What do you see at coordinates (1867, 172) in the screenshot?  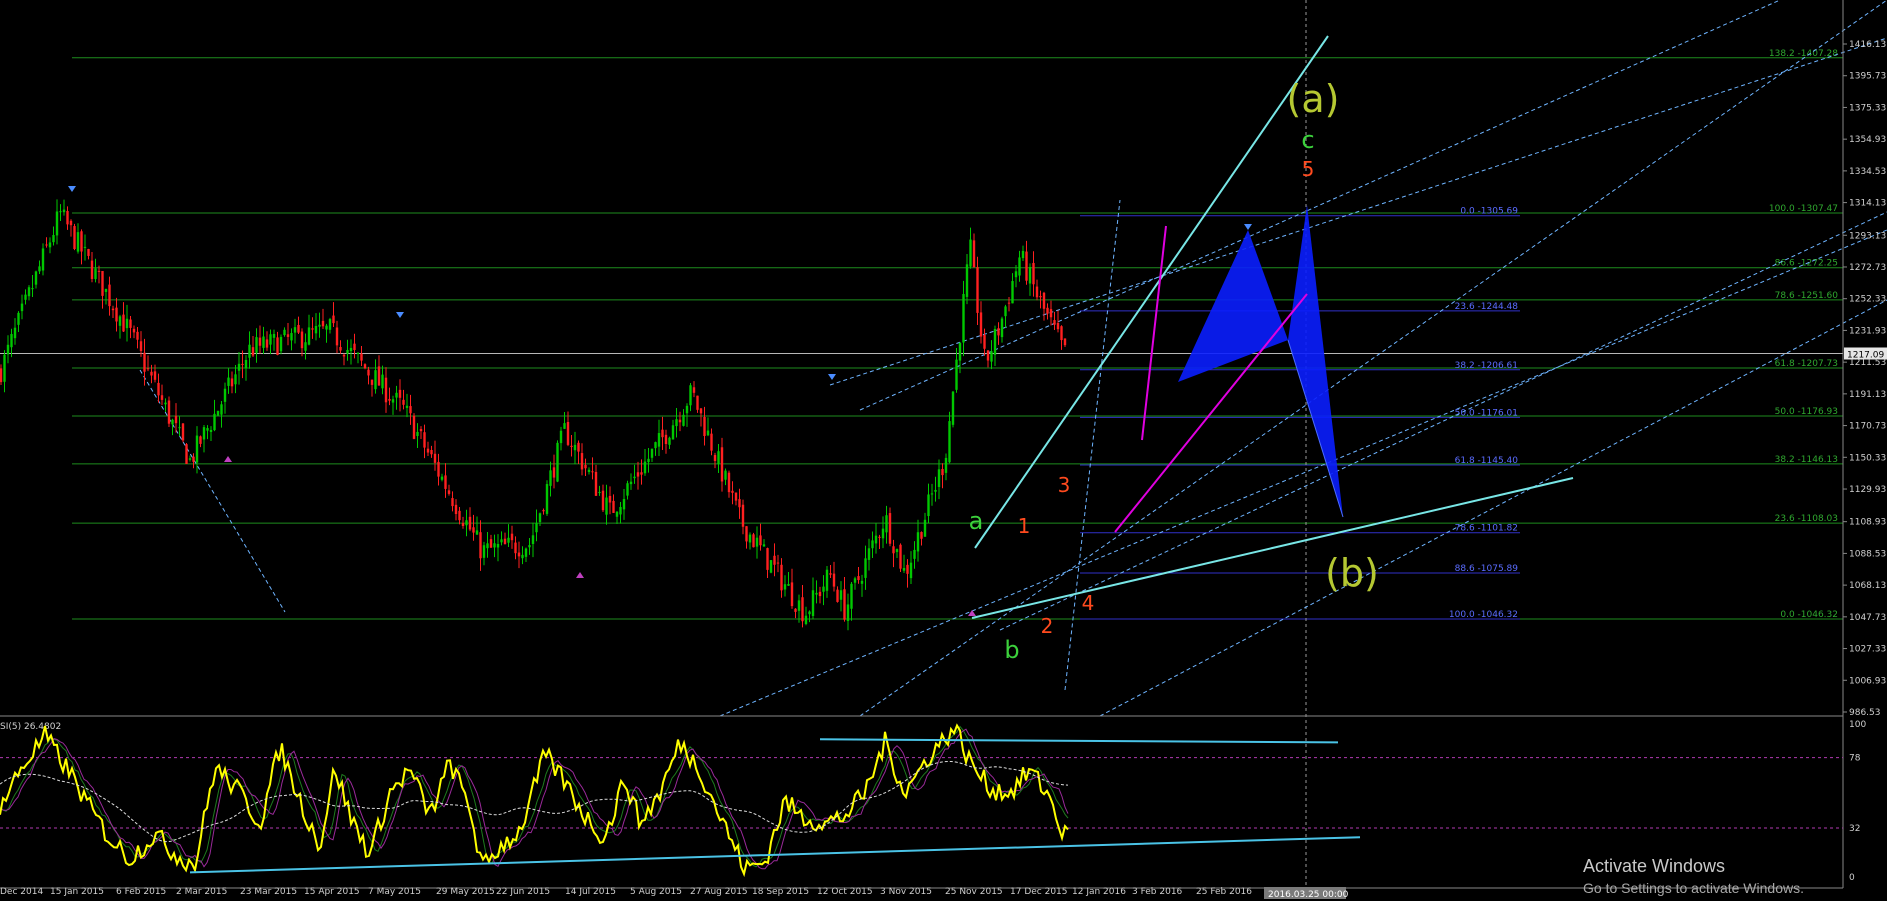 I see `price-tick-label: 1334.53` at bounding box center [1867, 172].